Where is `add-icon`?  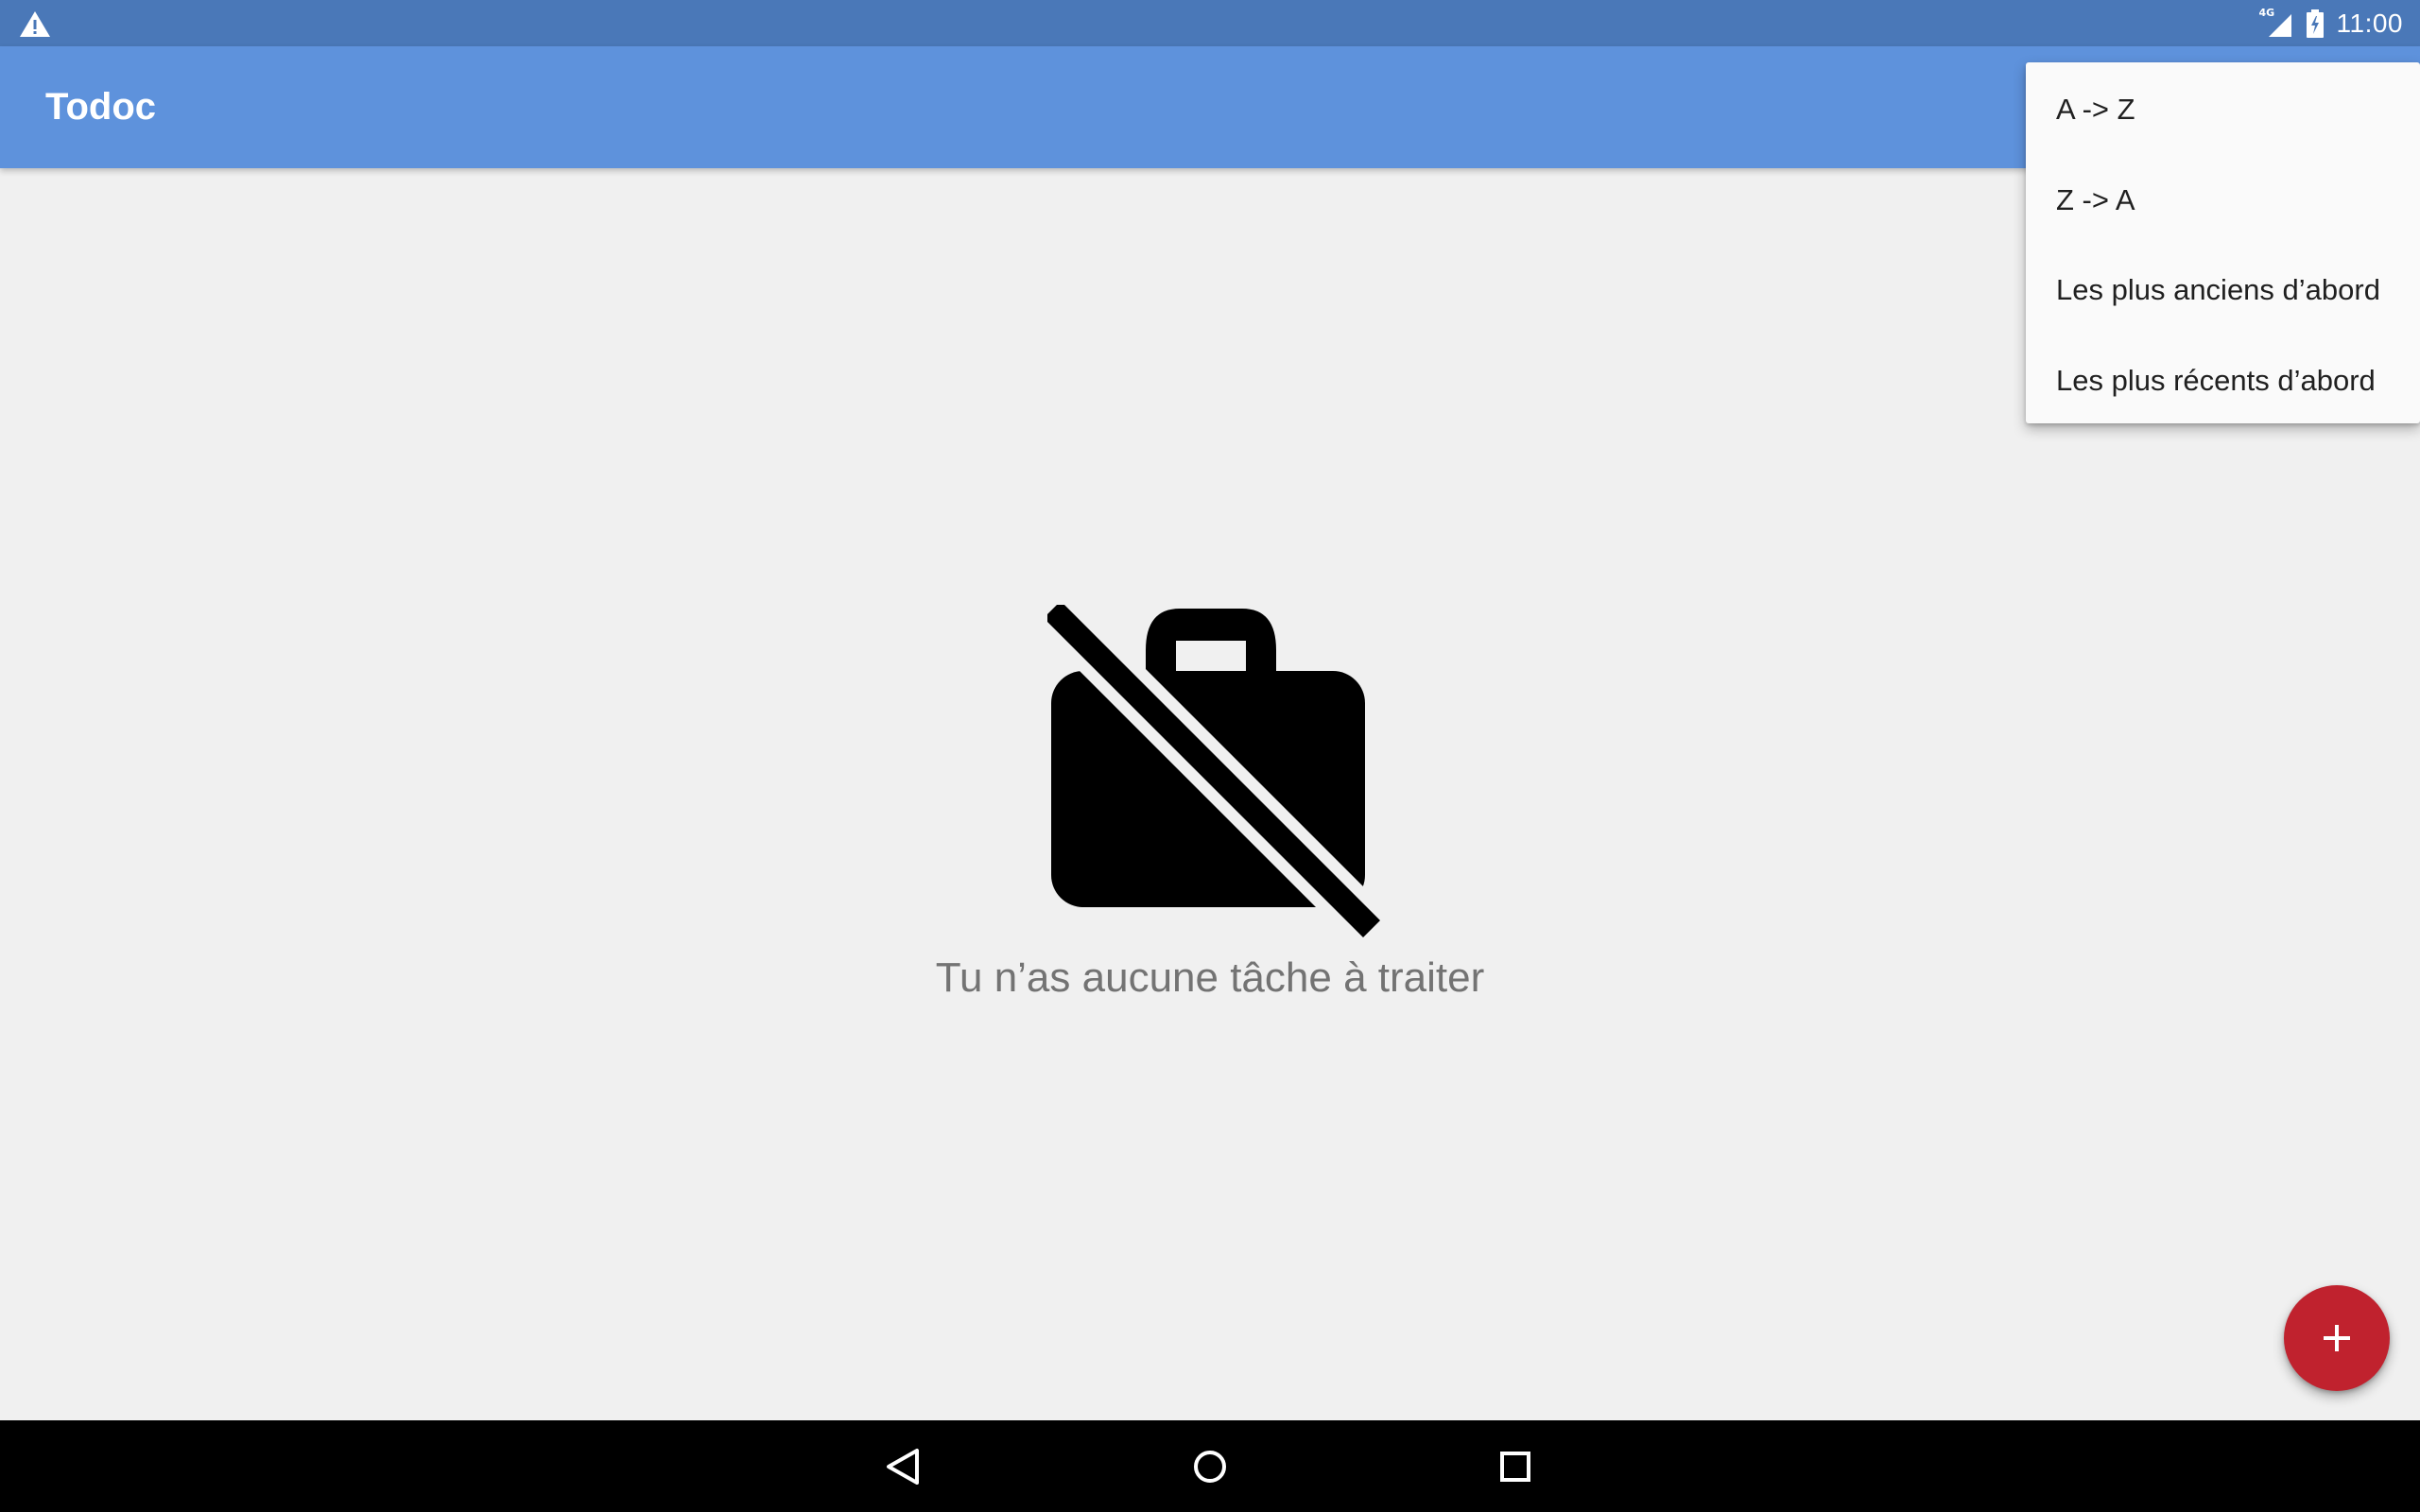 add-icon is located at coordinates (2337, 1338).